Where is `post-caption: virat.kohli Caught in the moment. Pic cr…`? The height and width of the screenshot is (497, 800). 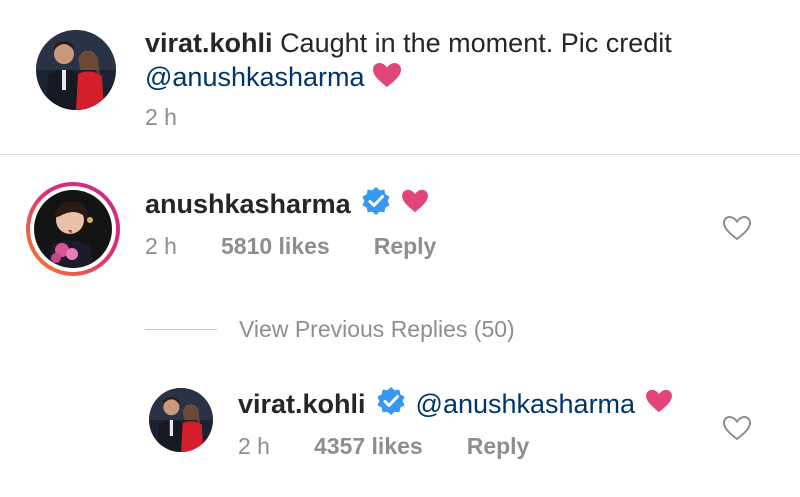 post-caption: virat.kohli Caught in the moment. Pic cr… is located at coordinates (465, 61).